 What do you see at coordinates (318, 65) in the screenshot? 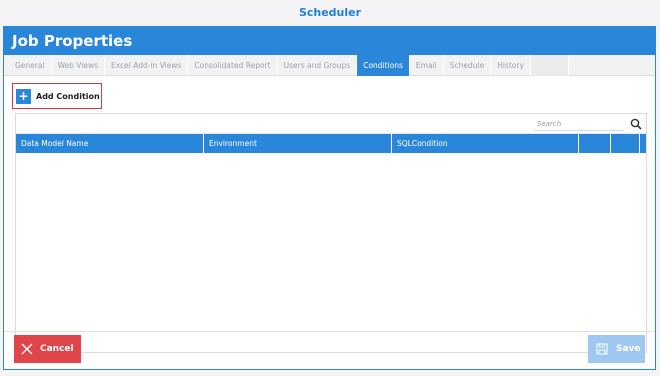
I see `tab-users-and-groups: Users and Groups` at bounding box center [318, 65].